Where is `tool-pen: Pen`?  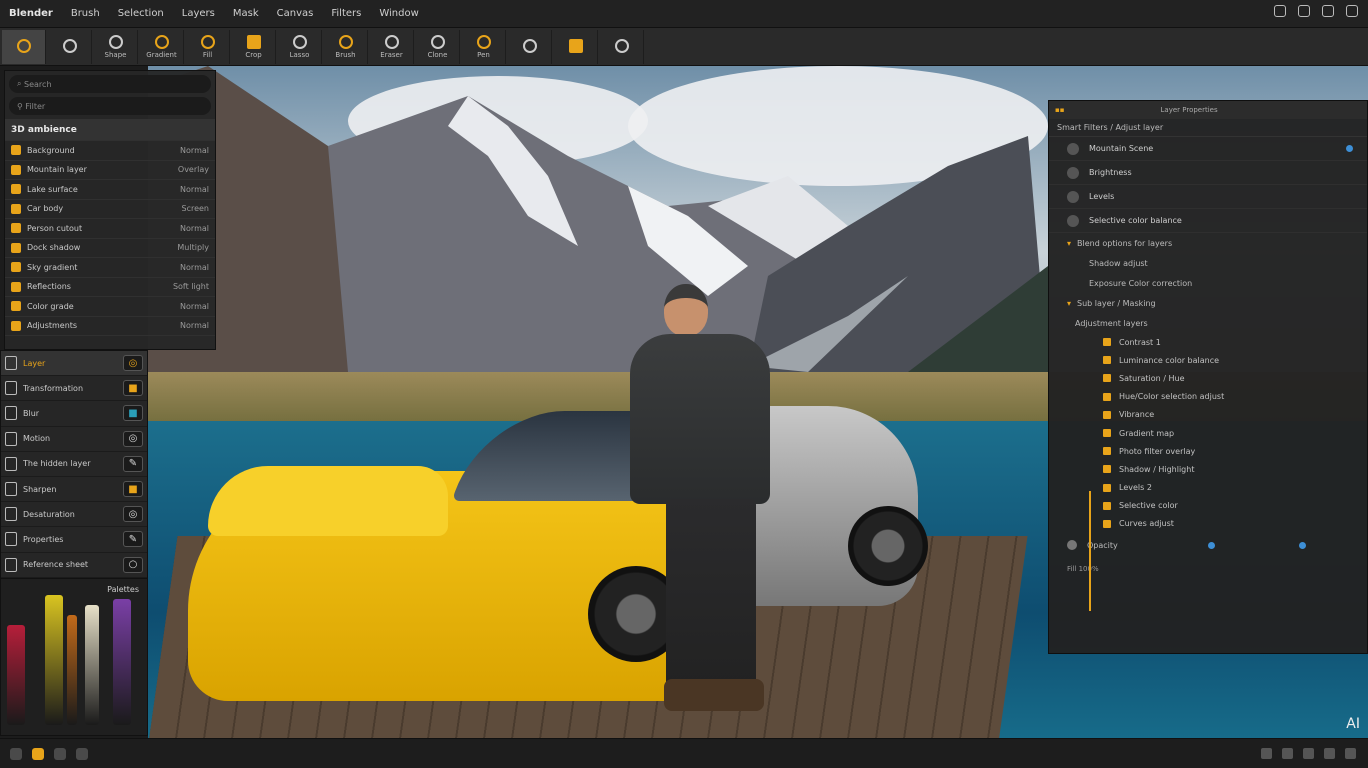
tool-pen: Pen is located at coordinates (484, 46).